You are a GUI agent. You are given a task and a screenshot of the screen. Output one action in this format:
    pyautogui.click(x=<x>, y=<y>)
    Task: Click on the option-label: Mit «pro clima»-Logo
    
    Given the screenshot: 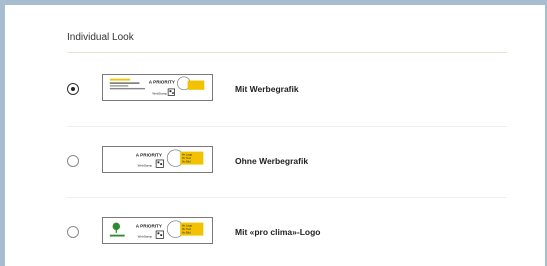 What is the action you would take?
    pyautogui.click(x=278, y=232)
    